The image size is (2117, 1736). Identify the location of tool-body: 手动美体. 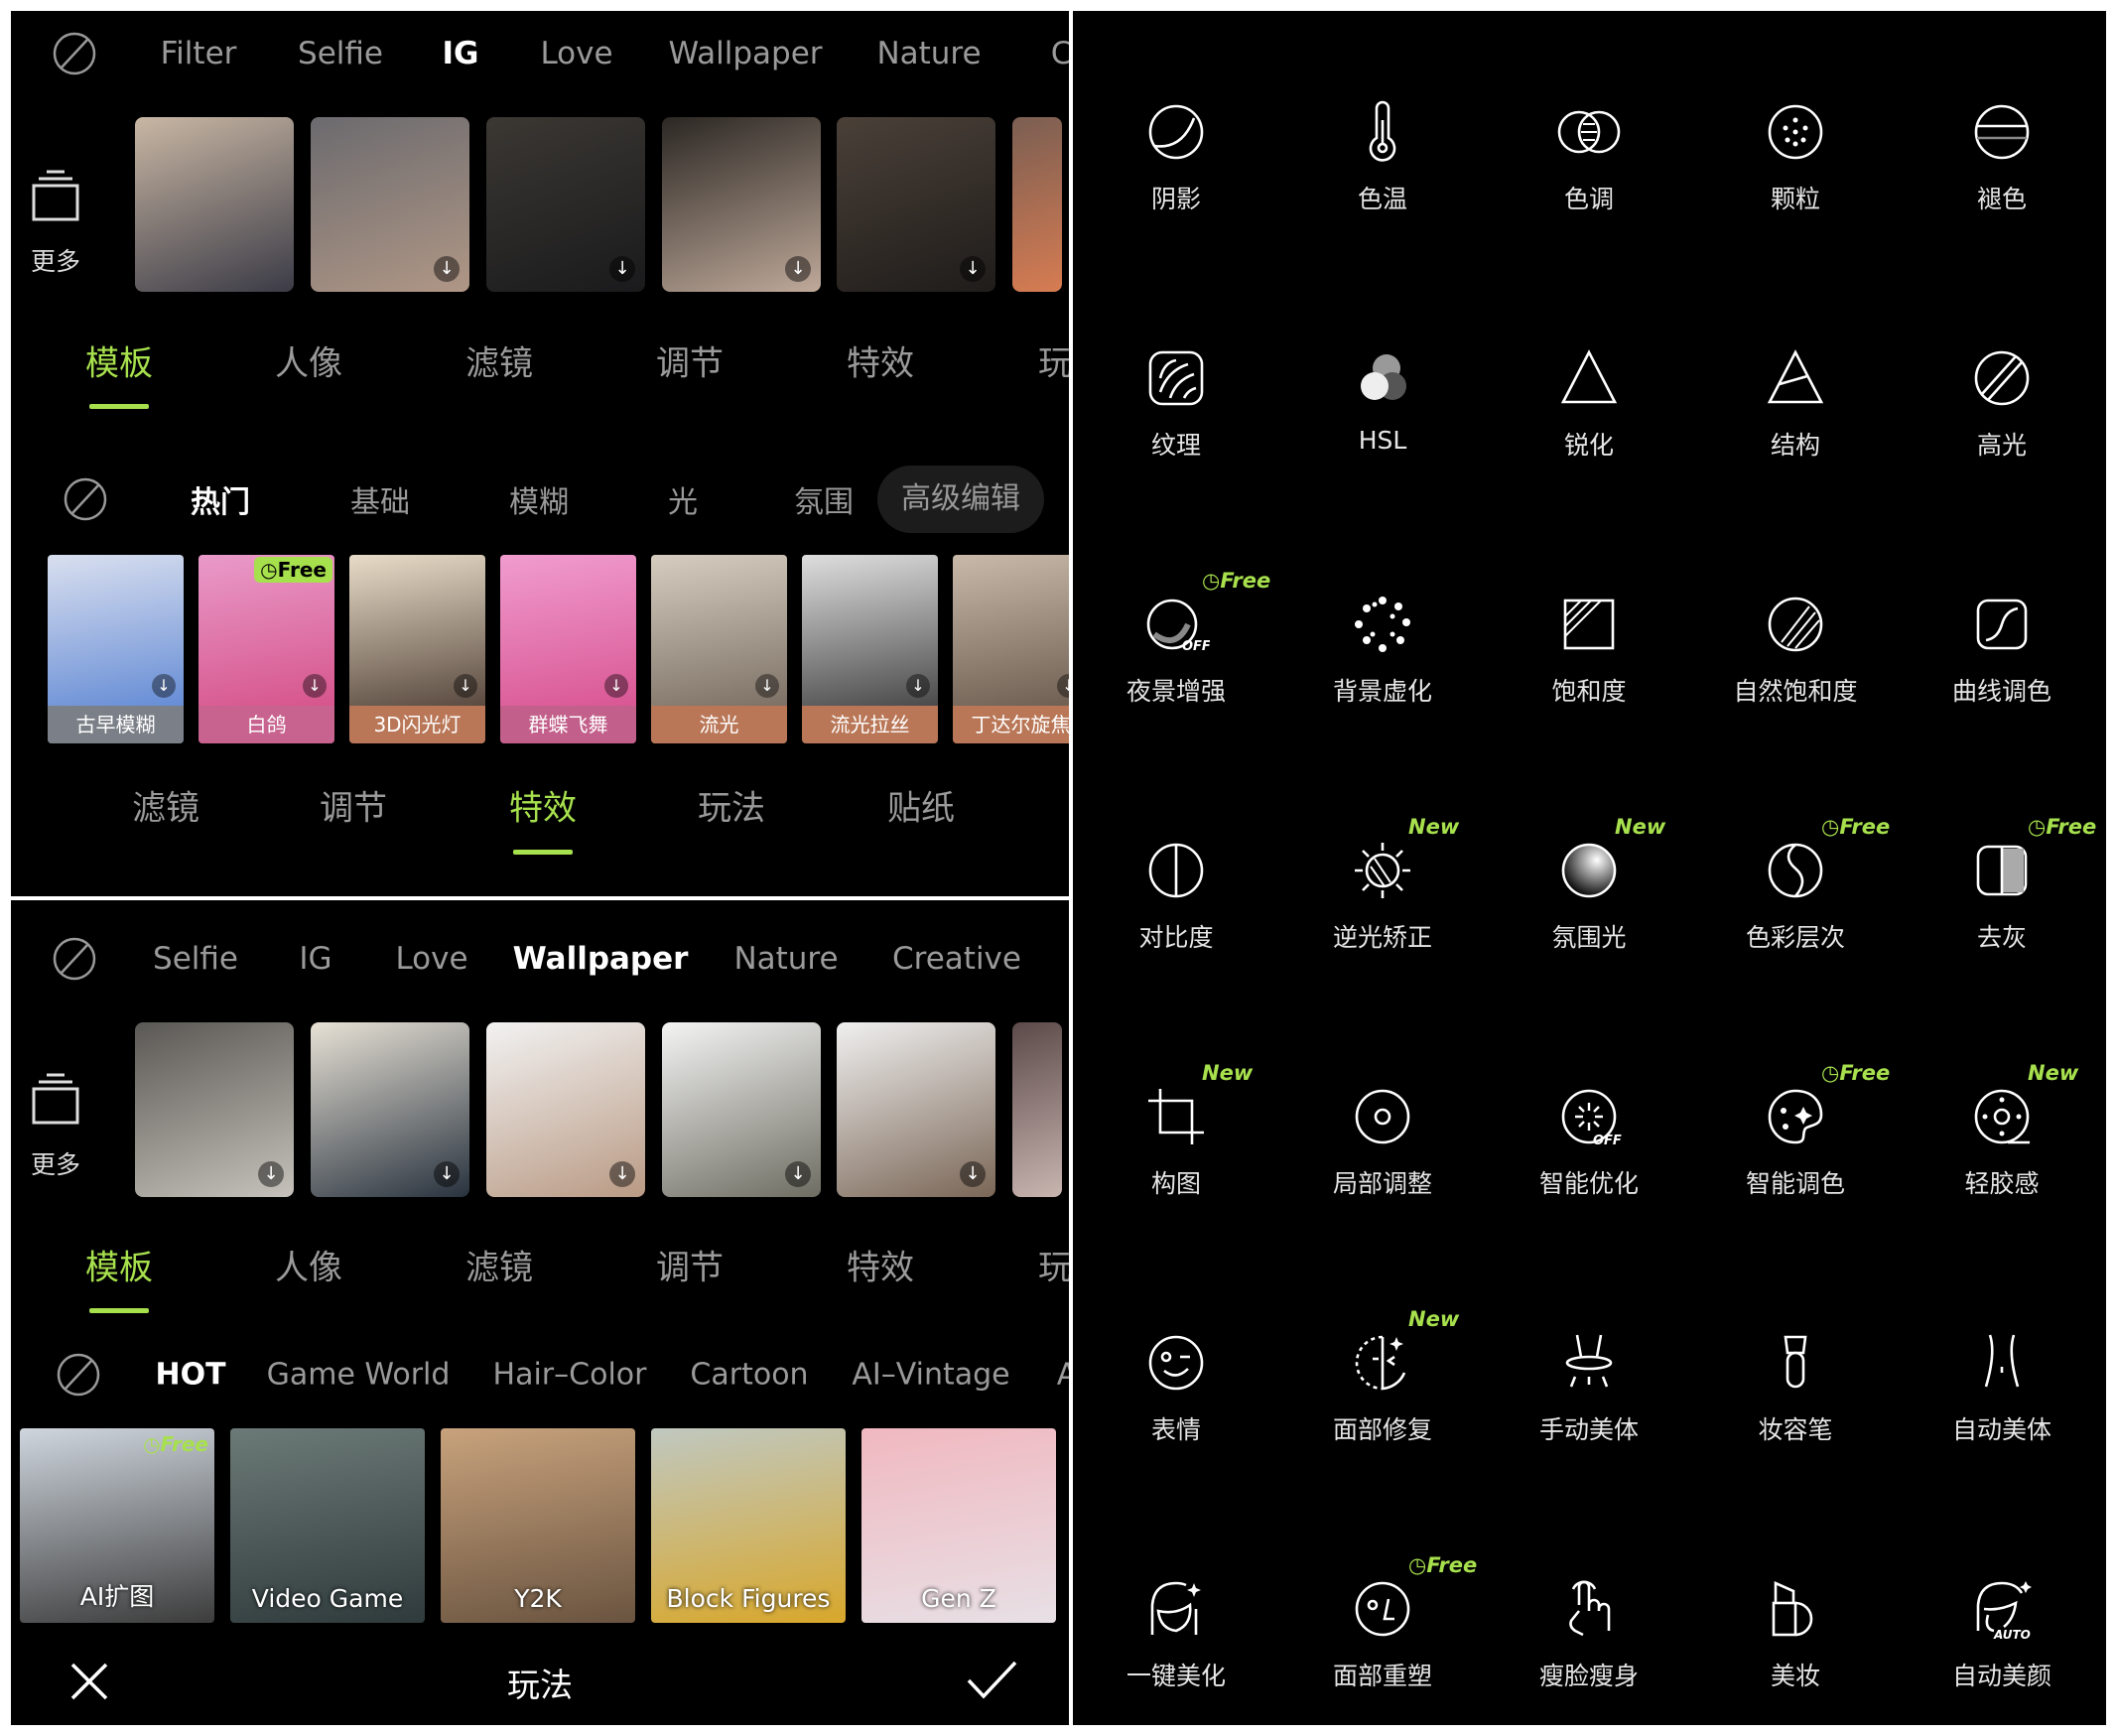
(1589, 1387).